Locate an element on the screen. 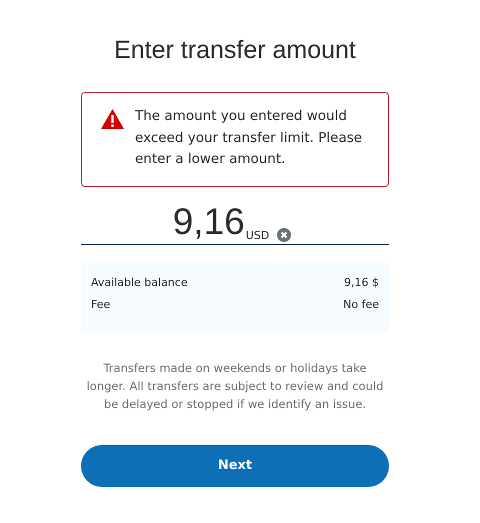  page-title: Enter transfer amount is located at coordinates (235, 50).